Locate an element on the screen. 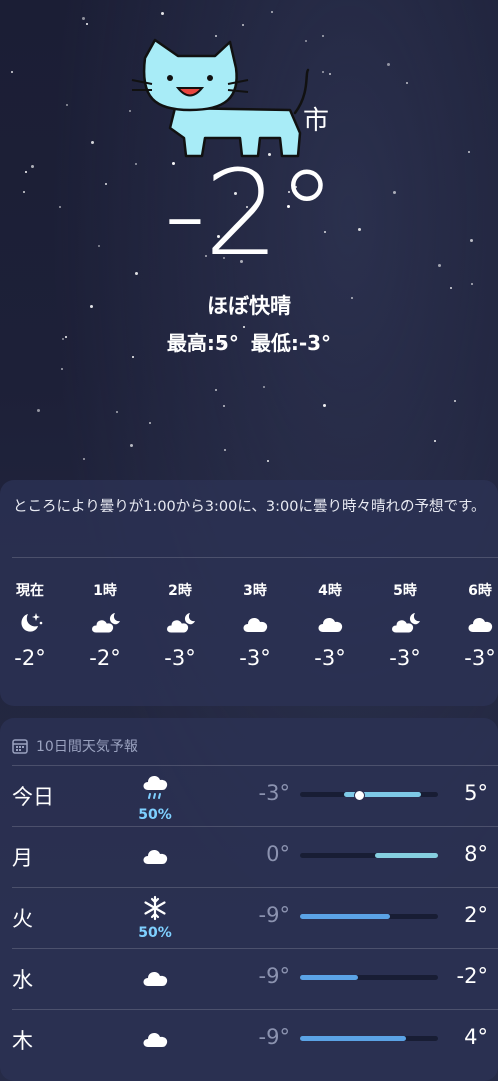 The image size is (498, 1081). day-low: 0° is located at coordinates (278, 854).